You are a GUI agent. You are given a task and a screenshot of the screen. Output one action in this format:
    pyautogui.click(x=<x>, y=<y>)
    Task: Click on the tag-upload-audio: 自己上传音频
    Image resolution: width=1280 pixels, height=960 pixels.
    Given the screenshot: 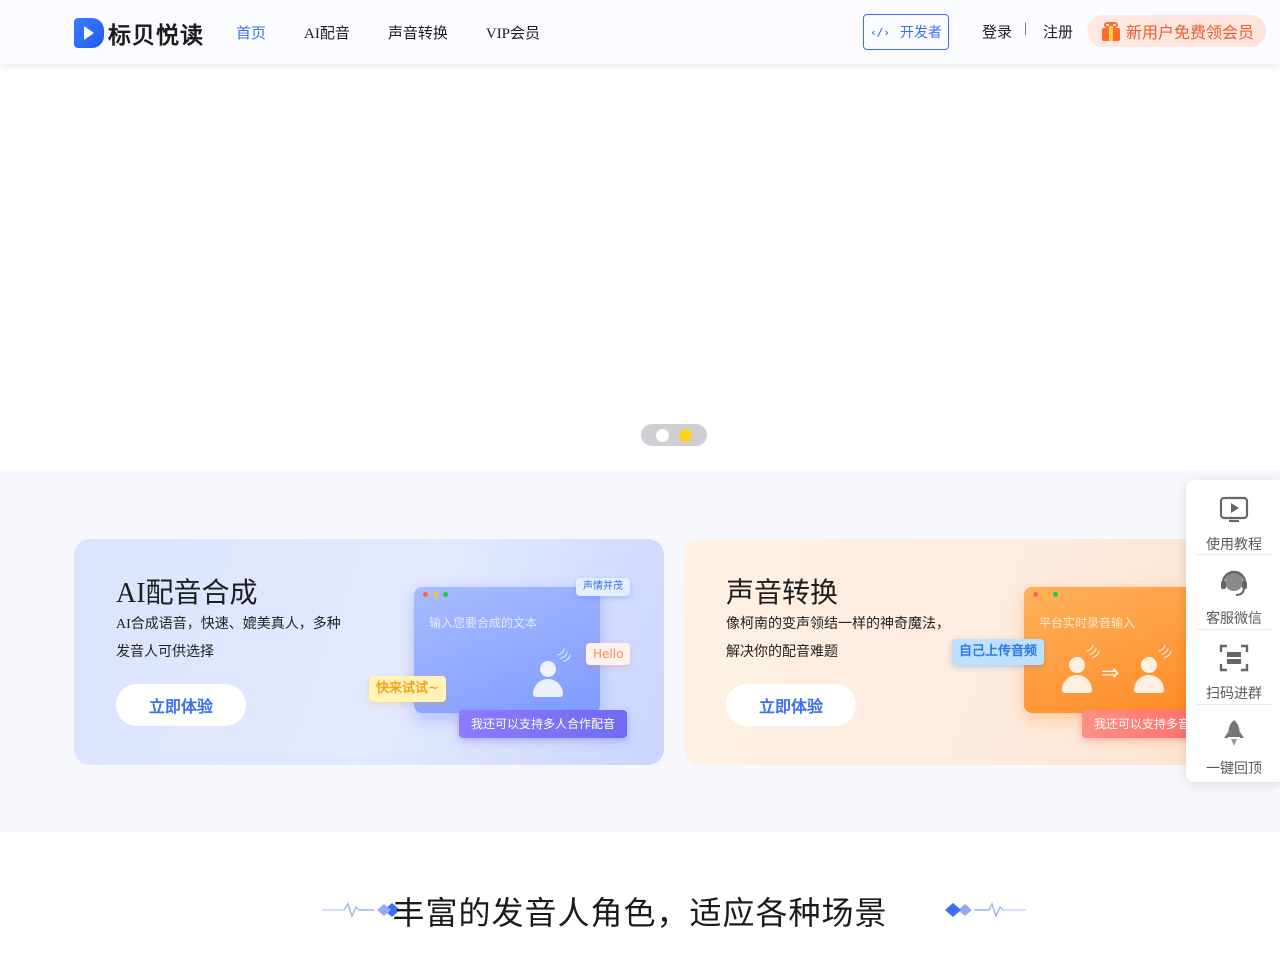 What is the action you would take?
    pyautogui.click(x=998, y=652)
    